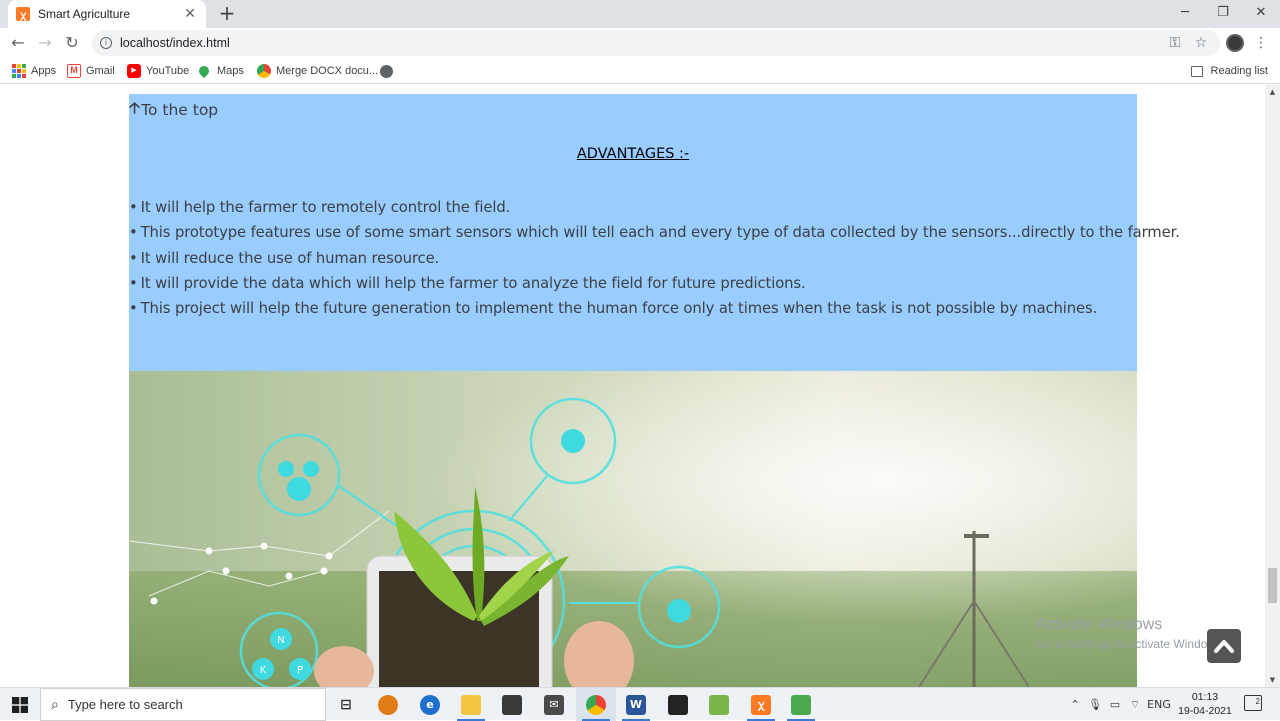  What do you see at coordinates (19, 71) in the screenshot?
I see `apps-grid-icon` at bounding box center [19, 71].